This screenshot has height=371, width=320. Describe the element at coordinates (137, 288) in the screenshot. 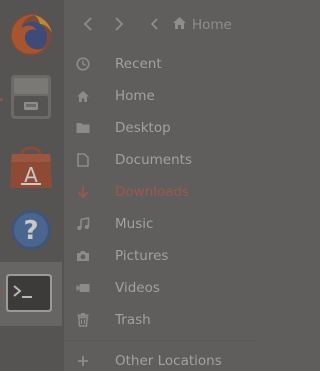

I see `sidebar-item-label: Videos` at that location.